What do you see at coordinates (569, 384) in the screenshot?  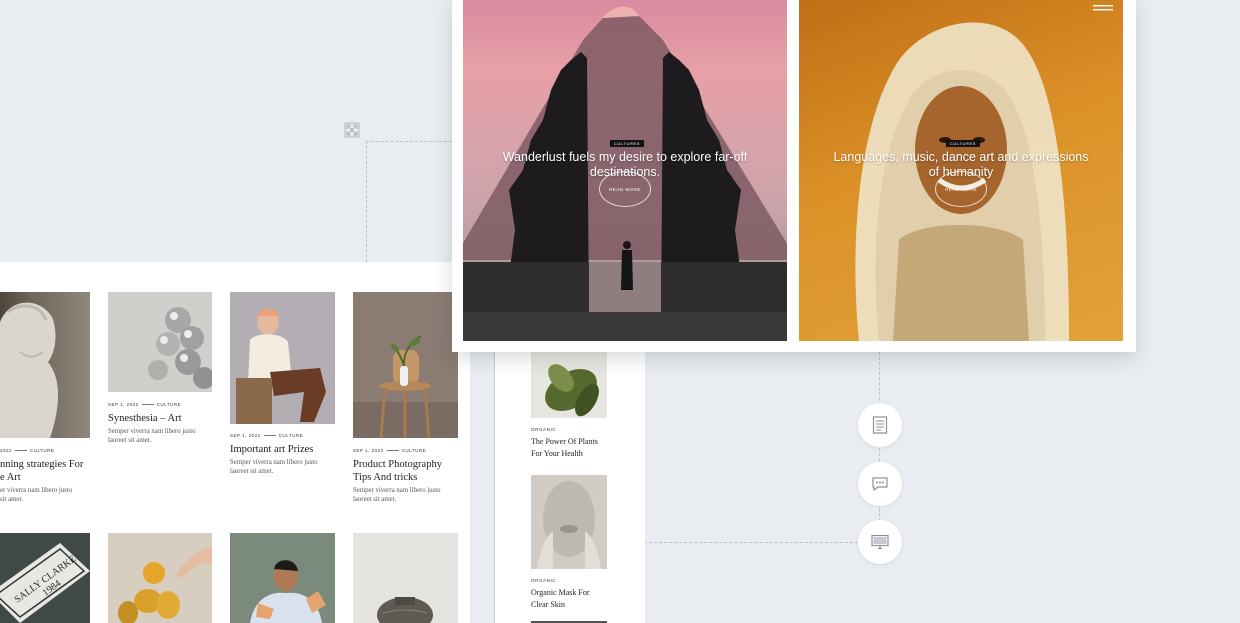 I see `sidebar-image-plant` at bounding box center [569, 384].